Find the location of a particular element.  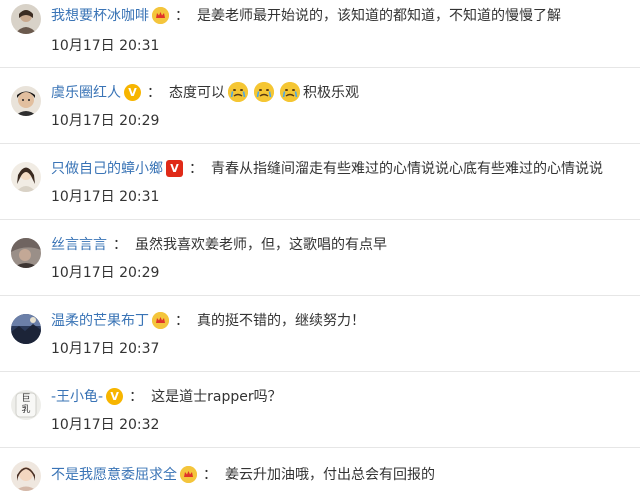

comment-text: 是姜老师最开始说的，该知道的都知道，不知道的慢慢了解 is located at coordinates (379, 16).